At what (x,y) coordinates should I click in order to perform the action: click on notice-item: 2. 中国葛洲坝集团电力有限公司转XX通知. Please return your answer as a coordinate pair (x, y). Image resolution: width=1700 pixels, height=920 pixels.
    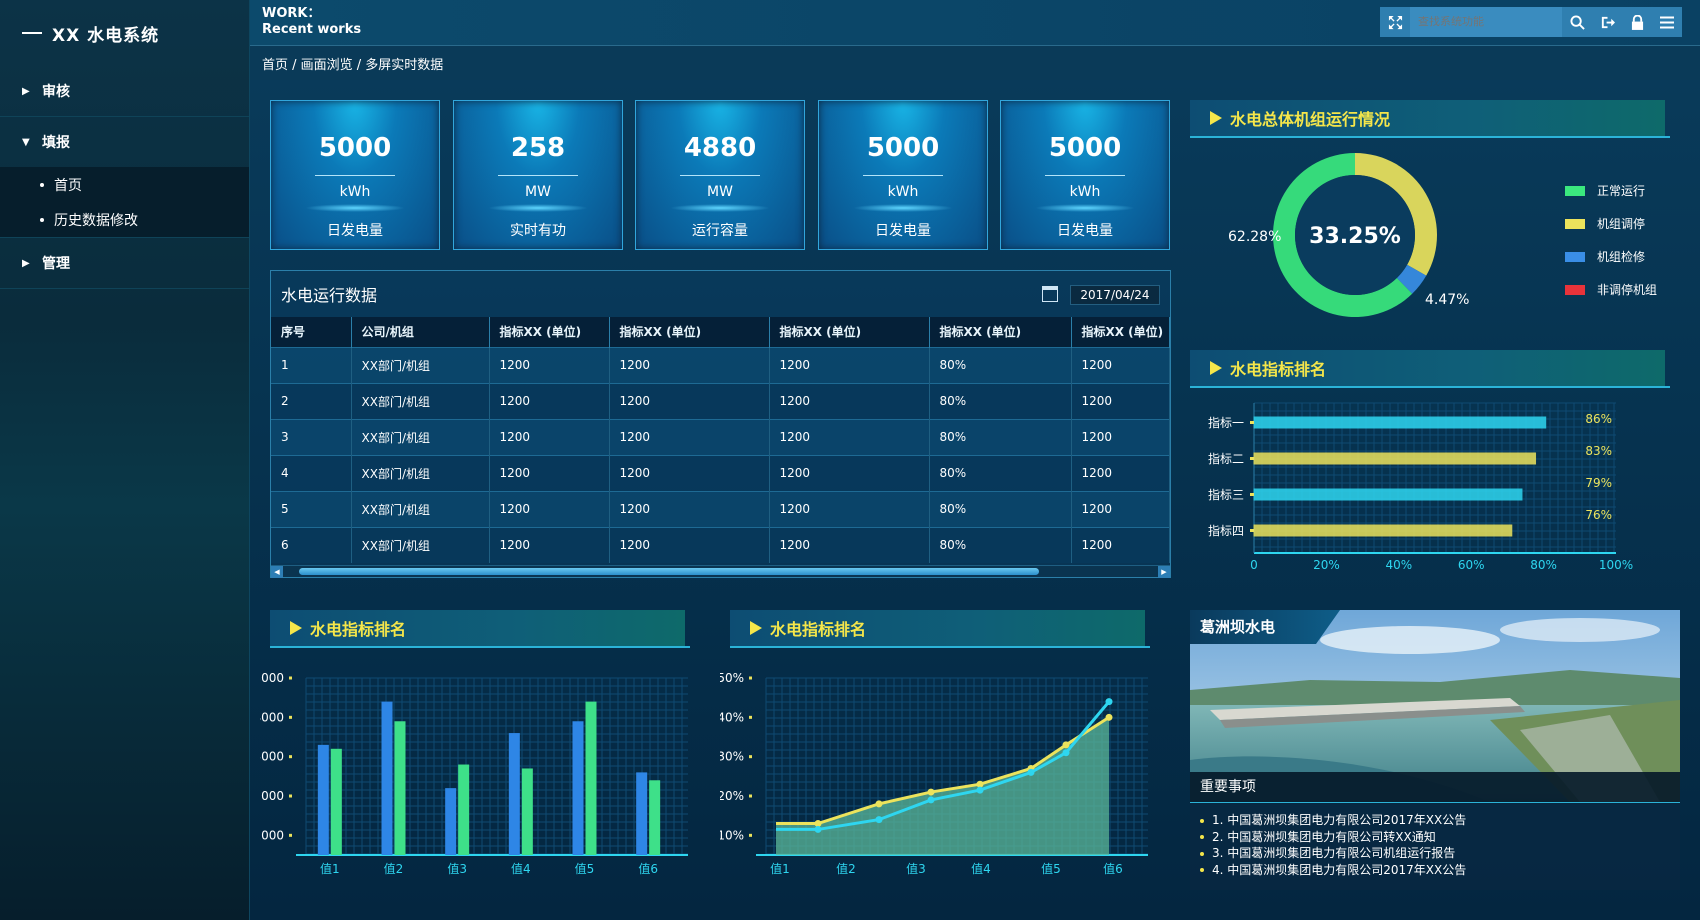
    Looking at the image, I should click on (1333, 837).